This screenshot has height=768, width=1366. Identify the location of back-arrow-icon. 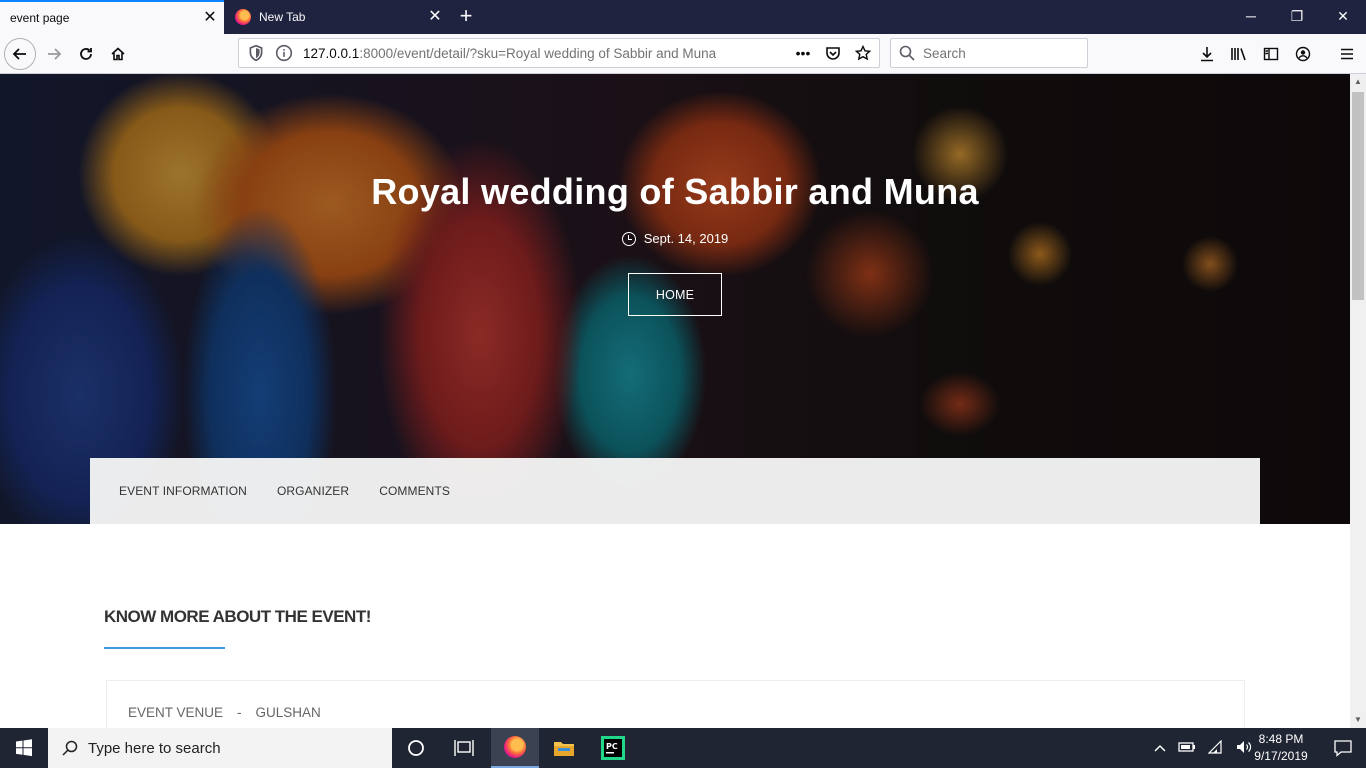
(19, 54).